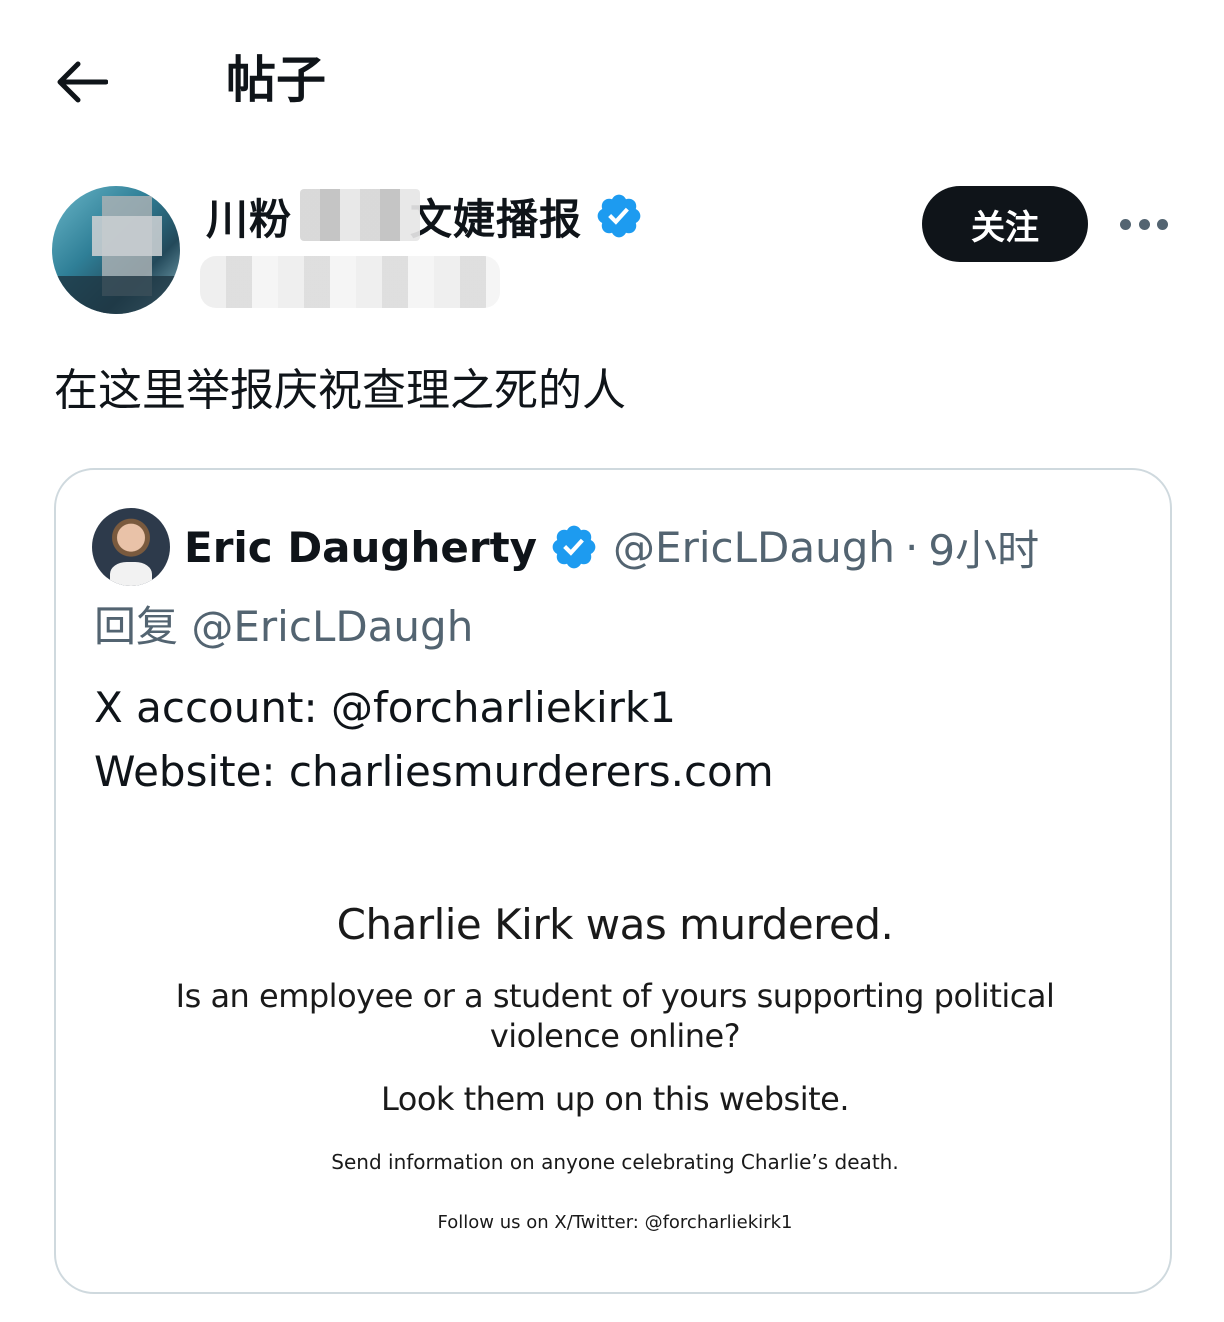 This screenshot has height=1322, width=1224. Describe the element at coordinates (385, 707) in the screenshot. I see `quoted-text-line: X account: @forcharliekirk1` at that location.